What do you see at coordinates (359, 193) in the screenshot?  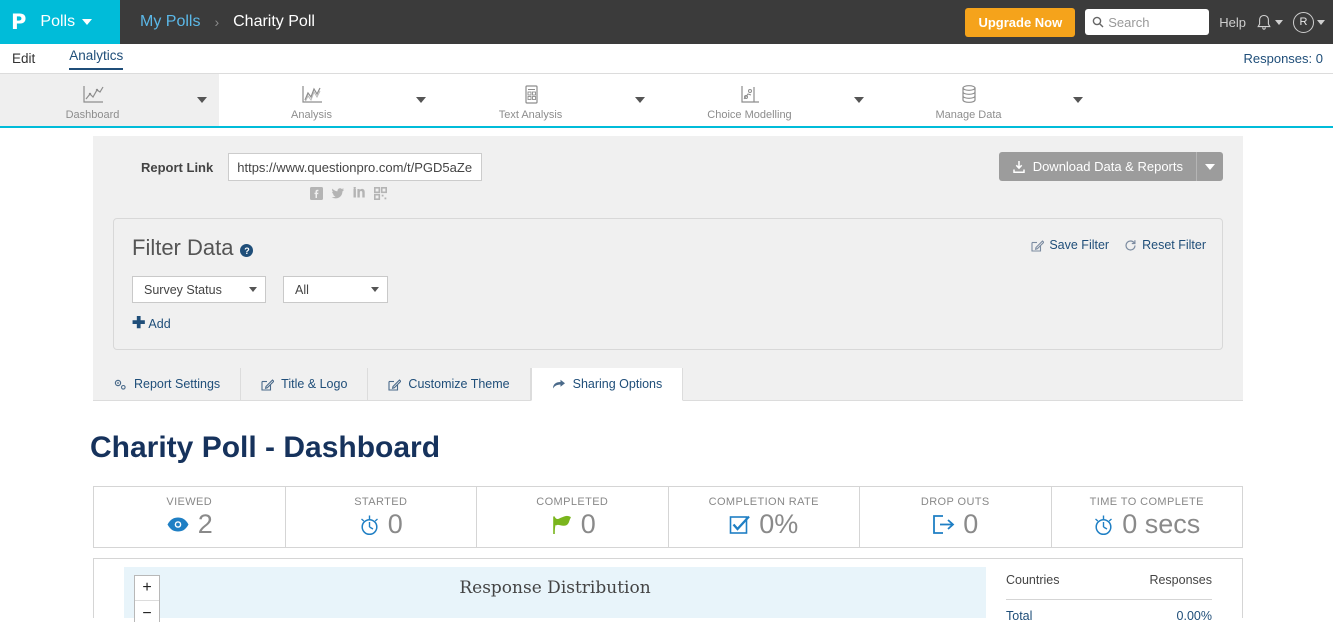 I see `linkedin-icon` at bounding box center [359, 193].